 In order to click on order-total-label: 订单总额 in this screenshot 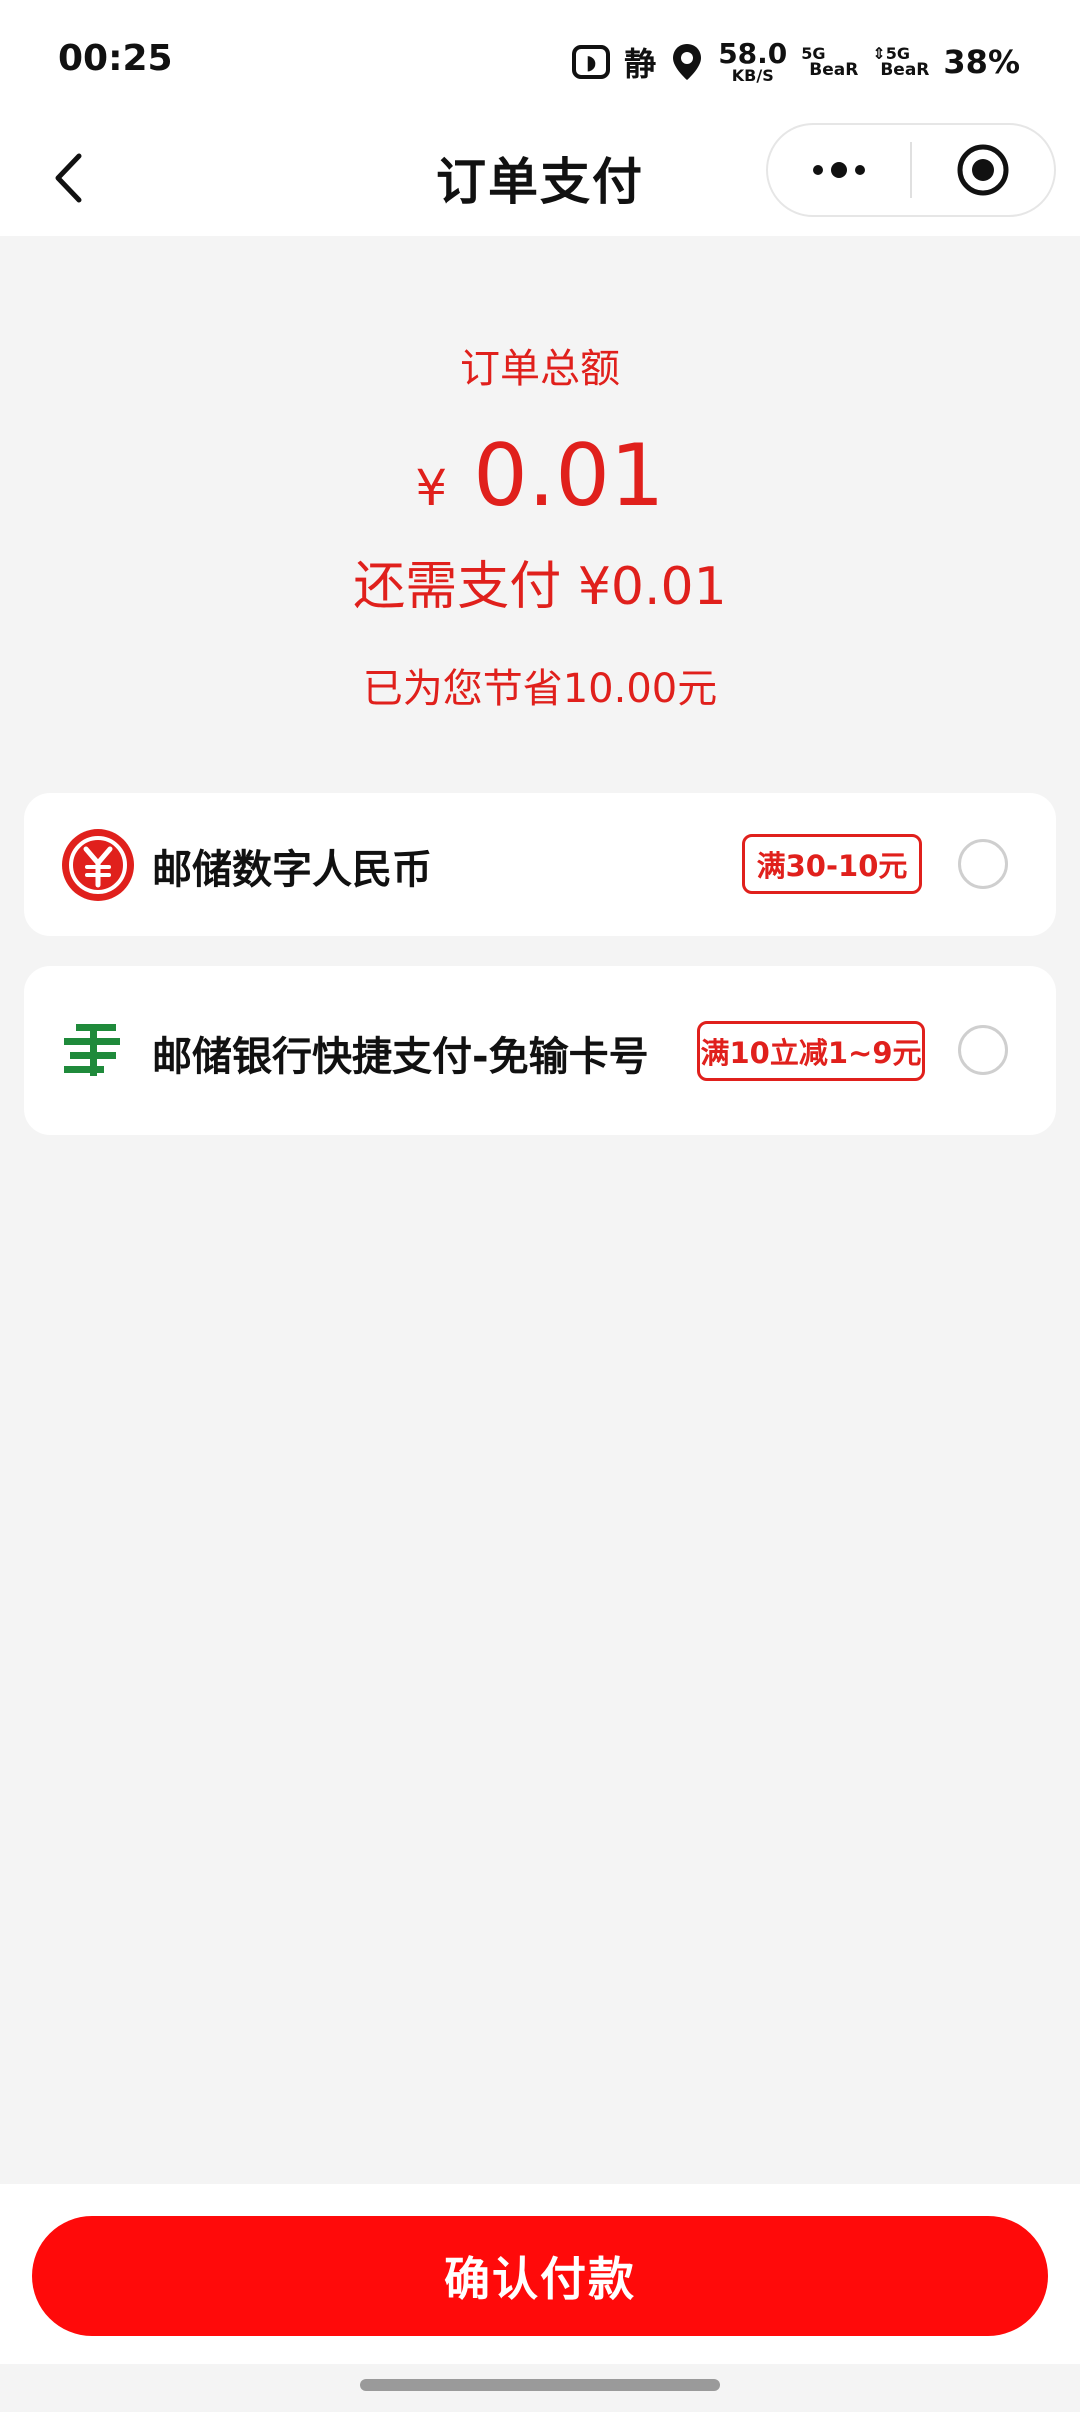, I will do `click(540, 369)`.